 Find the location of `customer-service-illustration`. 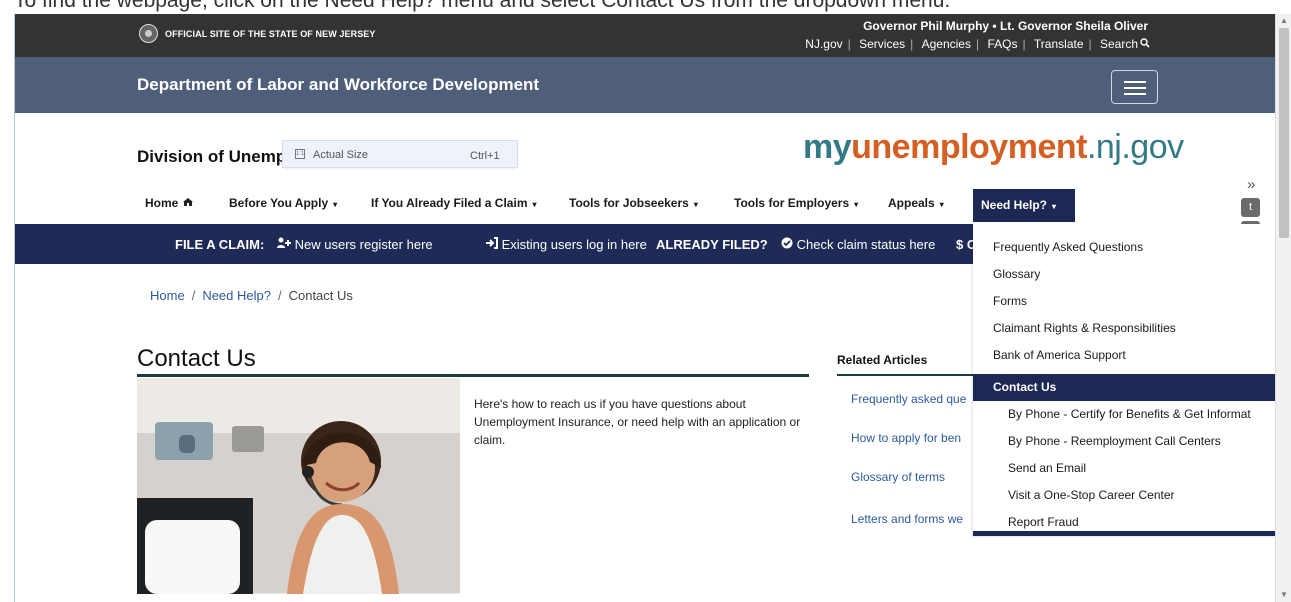

customer-service-illustration is located at coordinates (298, 486).